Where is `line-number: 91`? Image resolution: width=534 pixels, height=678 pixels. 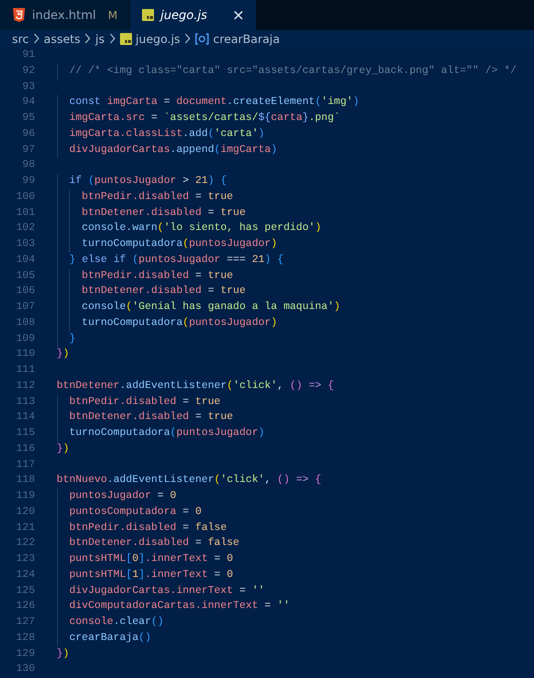 line-number: 91 is located at coordinates (28, 55).